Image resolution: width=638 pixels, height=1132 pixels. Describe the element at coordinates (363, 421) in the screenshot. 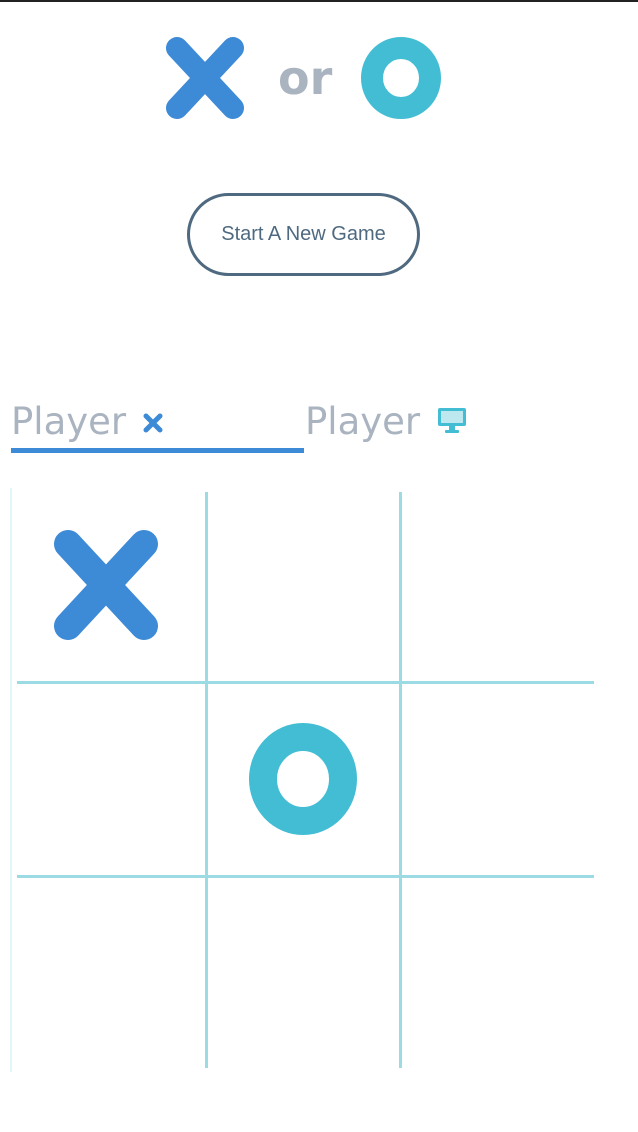

I see `player-computer-label: Player` at that location.